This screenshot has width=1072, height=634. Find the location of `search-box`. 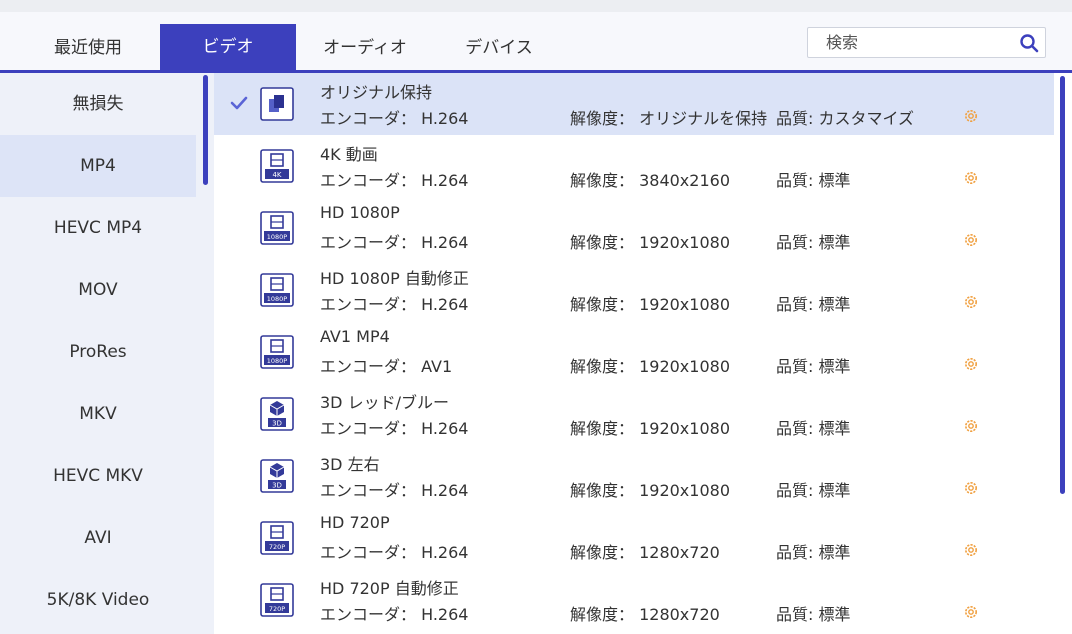

search-box is located at coordinates (926, 42).